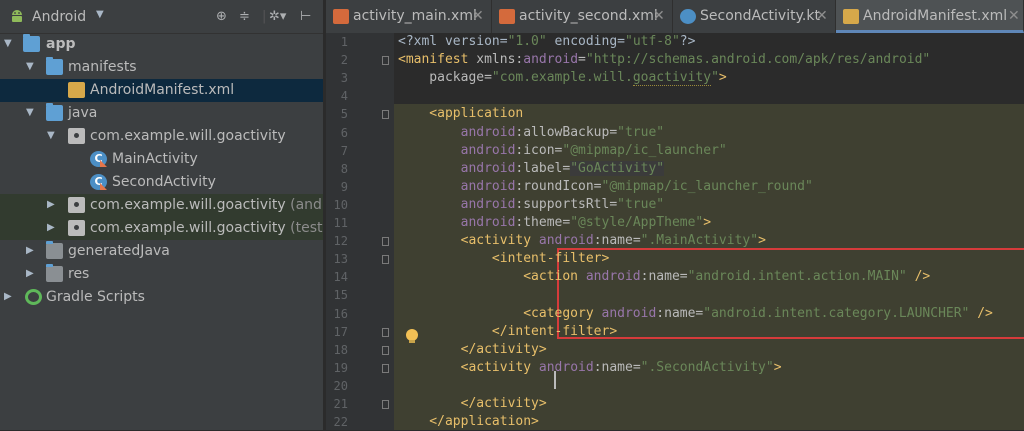  I want to click on code-line: android:theme="@style/AppTheme">, so click(554, 222).